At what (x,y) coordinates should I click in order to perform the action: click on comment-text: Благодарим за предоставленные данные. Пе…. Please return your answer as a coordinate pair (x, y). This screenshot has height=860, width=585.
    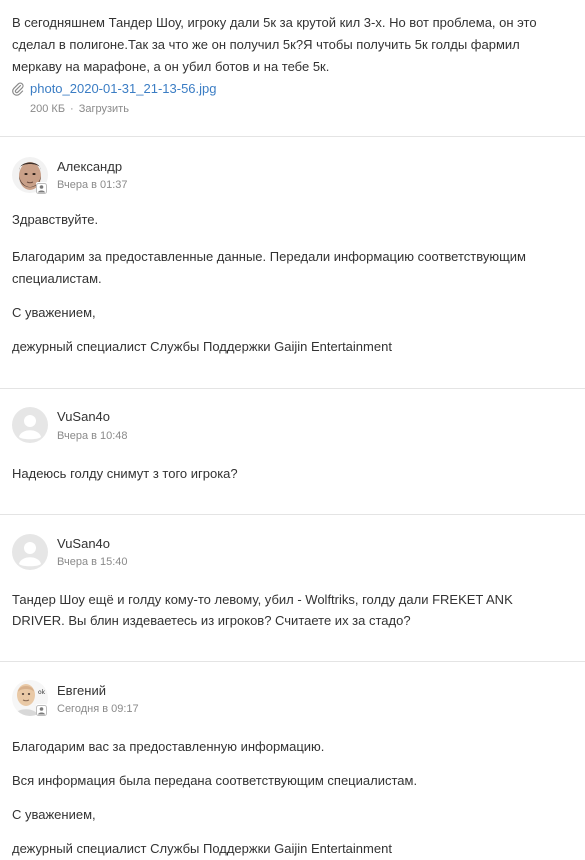
    Looking at the image, I should click on (269, 256).